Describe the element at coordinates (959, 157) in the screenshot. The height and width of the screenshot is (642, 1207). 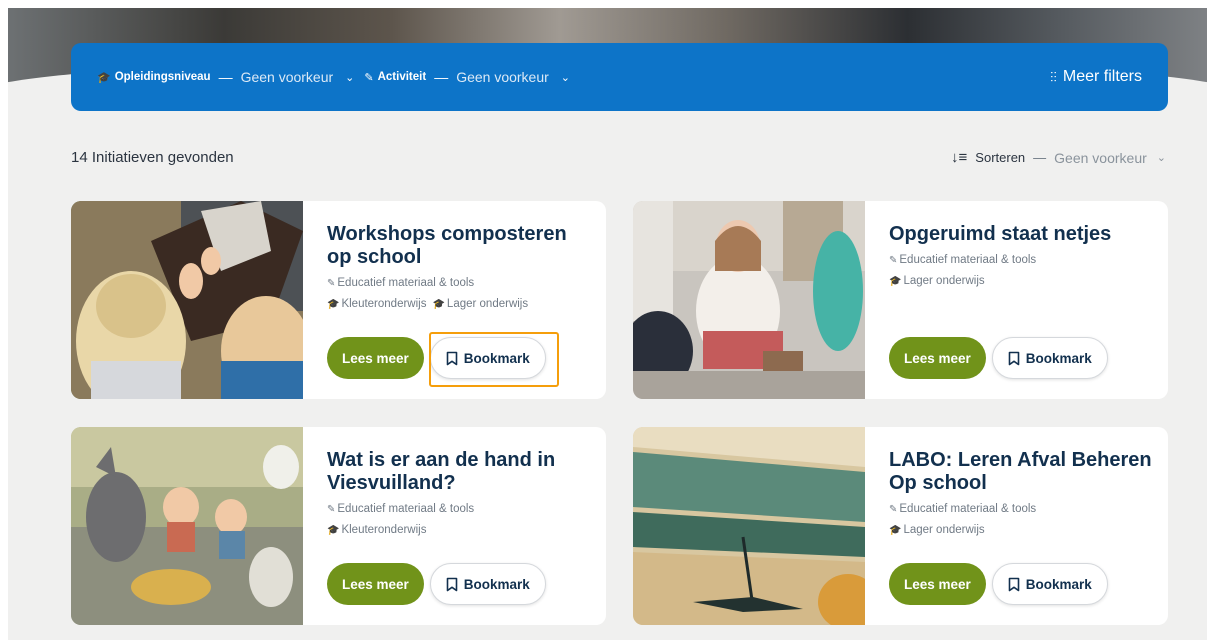
I see `sort-icon: ↓≡` at that location.